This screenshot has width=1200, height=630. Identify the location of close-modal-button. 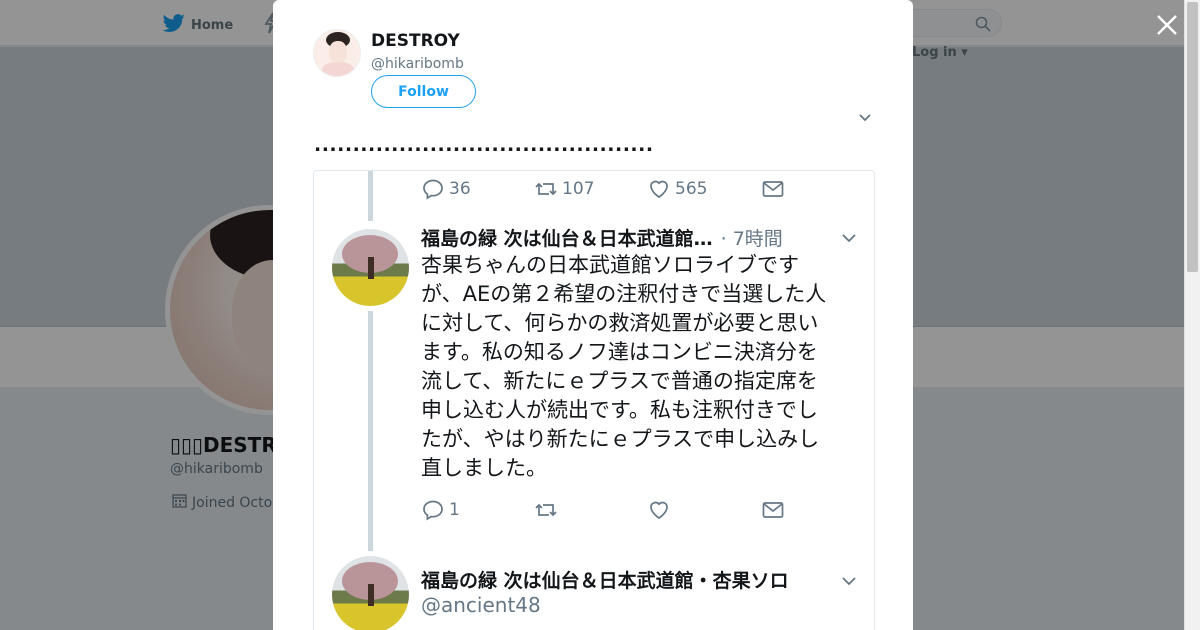
(1167, 25).